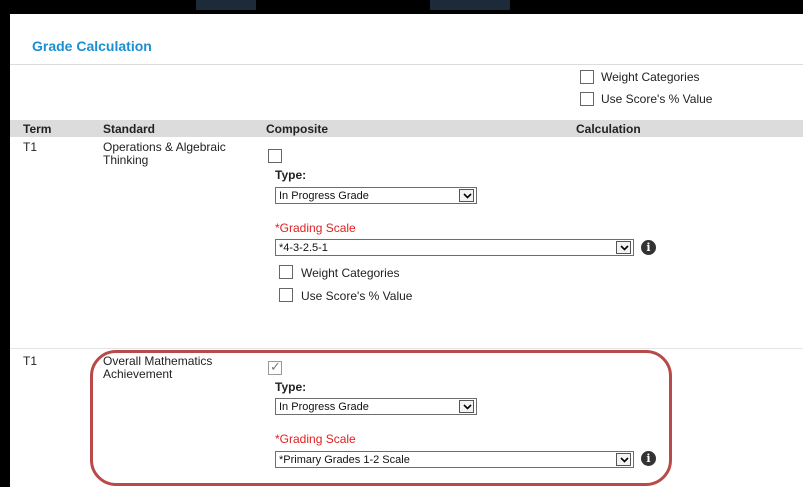 This screenshot has height=487, width=803. I want to click on row1-weight-categories-checkbox, so click(286, 272).